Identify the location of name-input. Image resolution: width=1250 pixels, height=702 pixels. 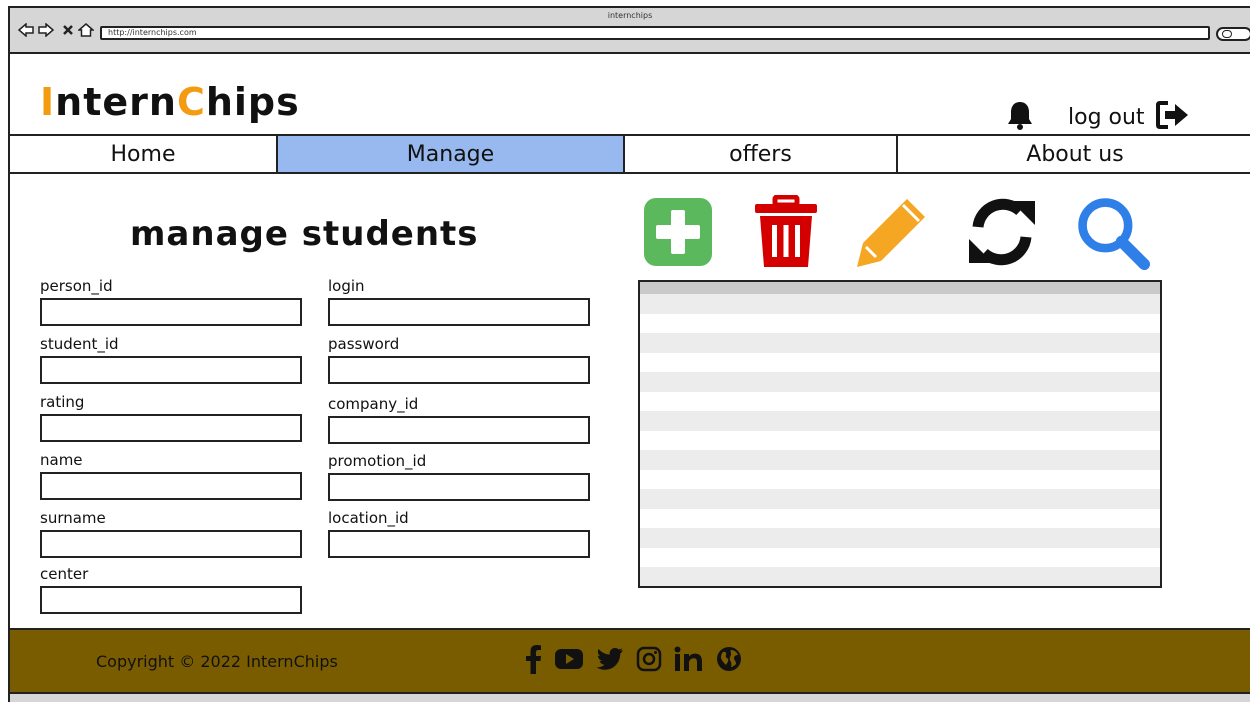
(171, 486).